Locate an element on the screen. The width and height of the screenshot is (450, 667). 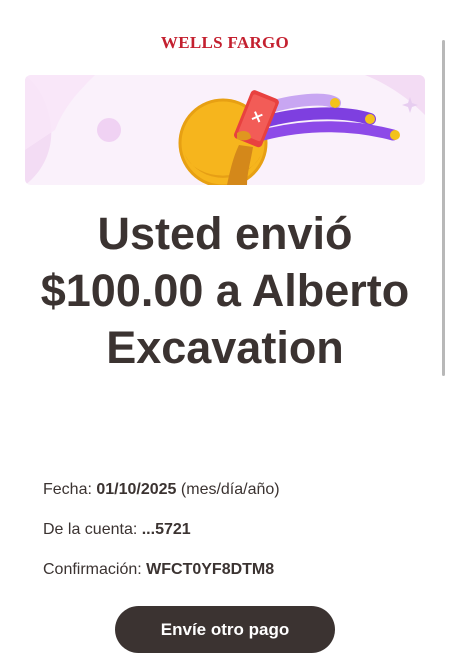
date-value: 01/10/2025 is located at coordinates (136, 489).